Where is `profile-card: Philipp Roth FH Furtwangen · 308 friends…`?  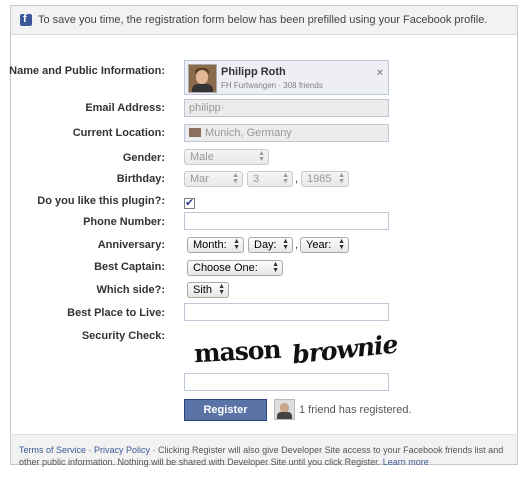
profile-card: Philipp Roth FH Furtwangen · 308 friends… is located at coordinates (286, 77).